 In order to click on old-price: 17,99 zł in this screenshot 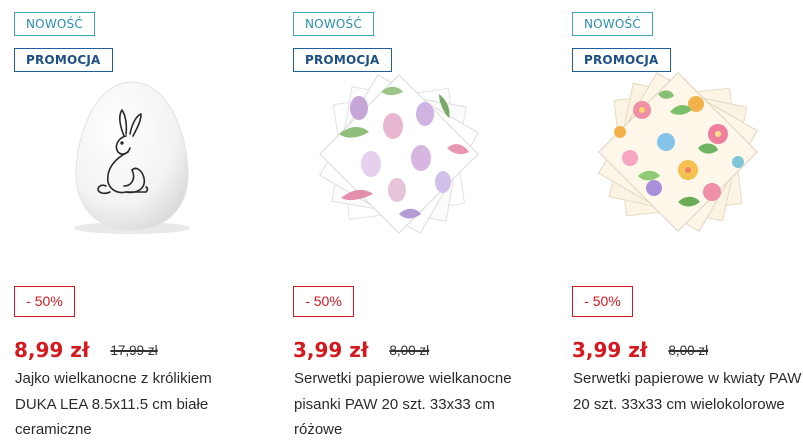, I will do `click(134, 350)`.